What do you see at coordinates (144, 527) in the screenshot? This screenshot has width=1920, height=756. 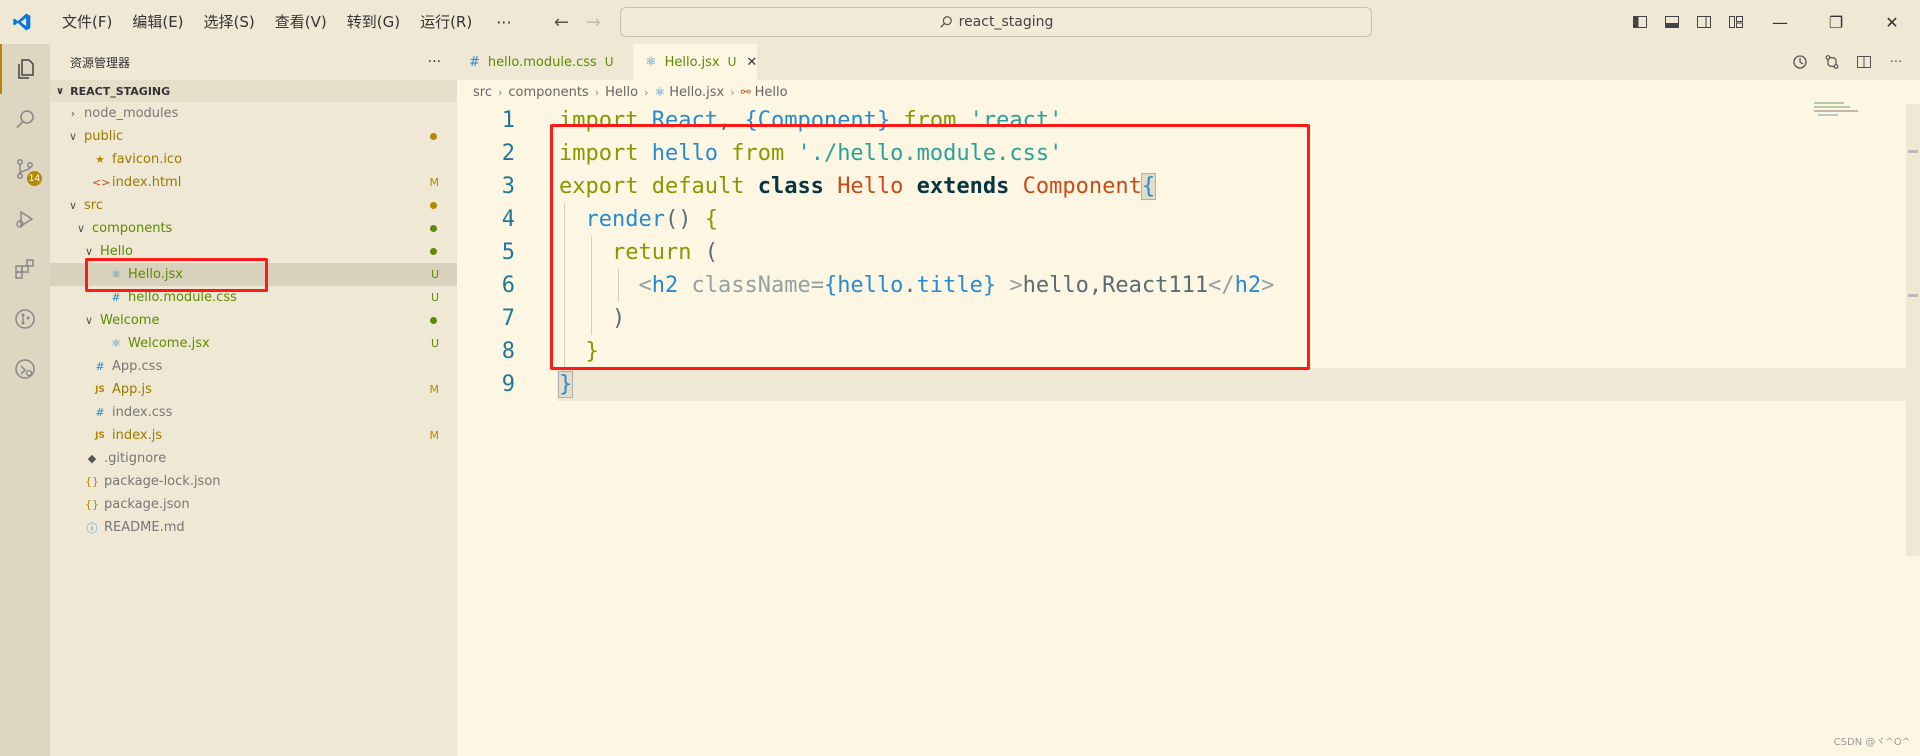 I see `tree-item-label: README.md` at bounding box center [144, 527].